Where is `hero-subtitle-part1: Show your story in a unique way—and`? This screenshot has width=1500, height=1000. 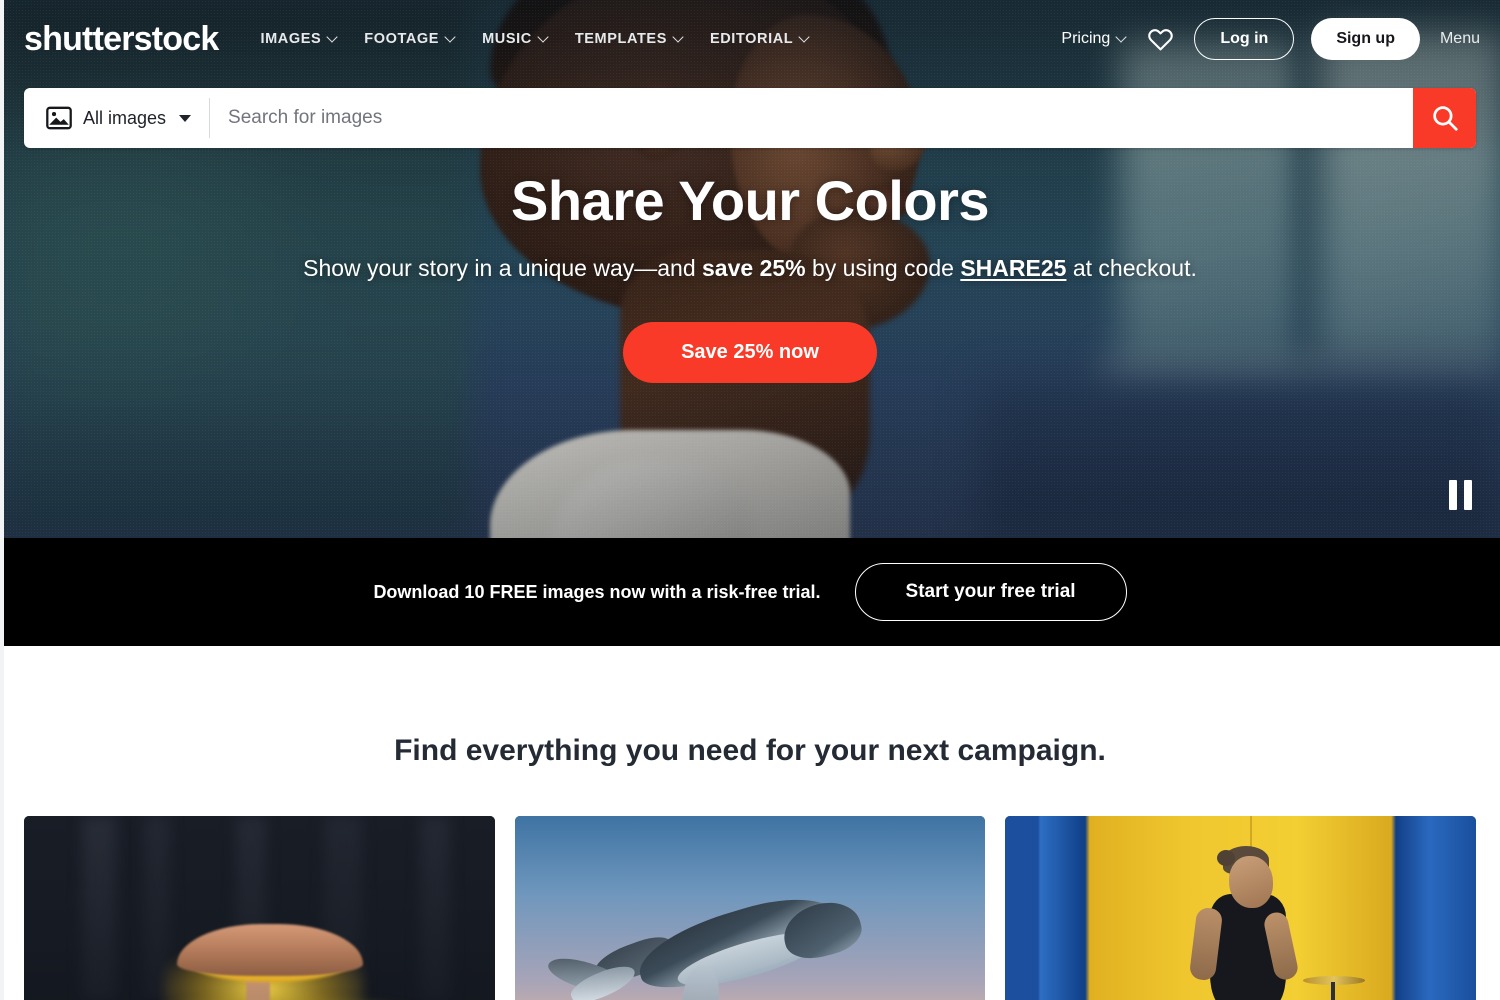
hero-subtitle-part1: Show your story in a unique way—and is located at coordinates (503, 268).